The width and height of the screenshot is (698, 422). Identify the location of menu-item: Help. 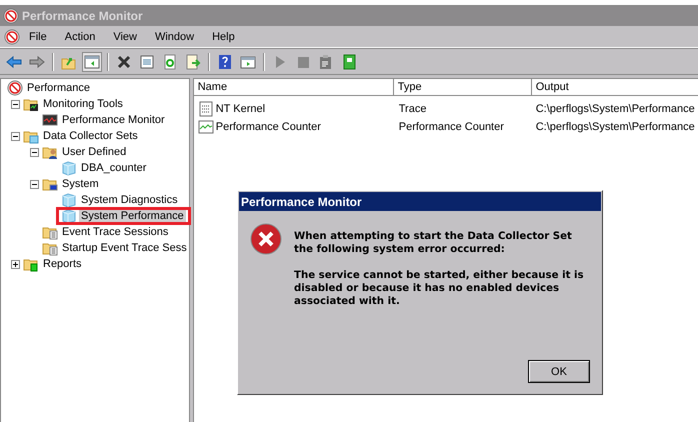
(223, 36).